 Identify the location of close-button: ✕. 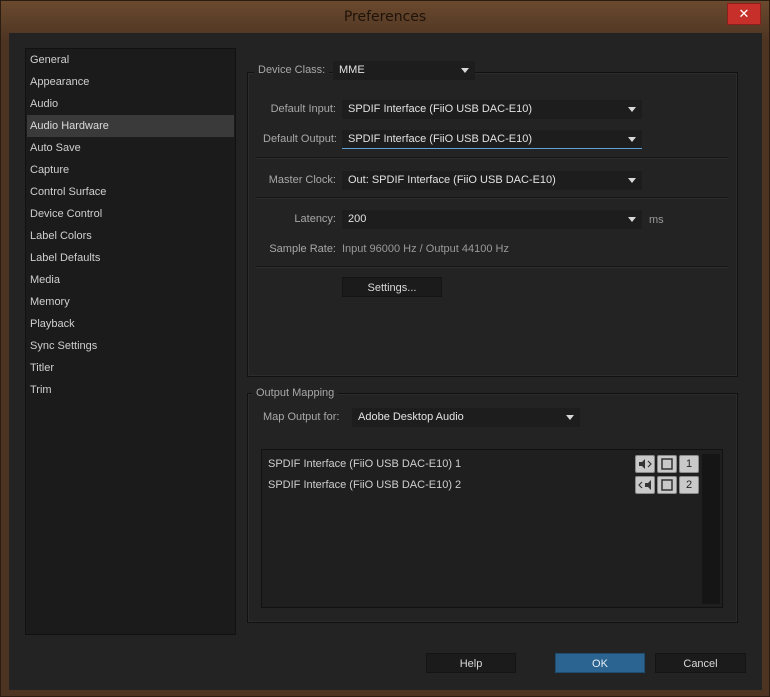
(744, 14).